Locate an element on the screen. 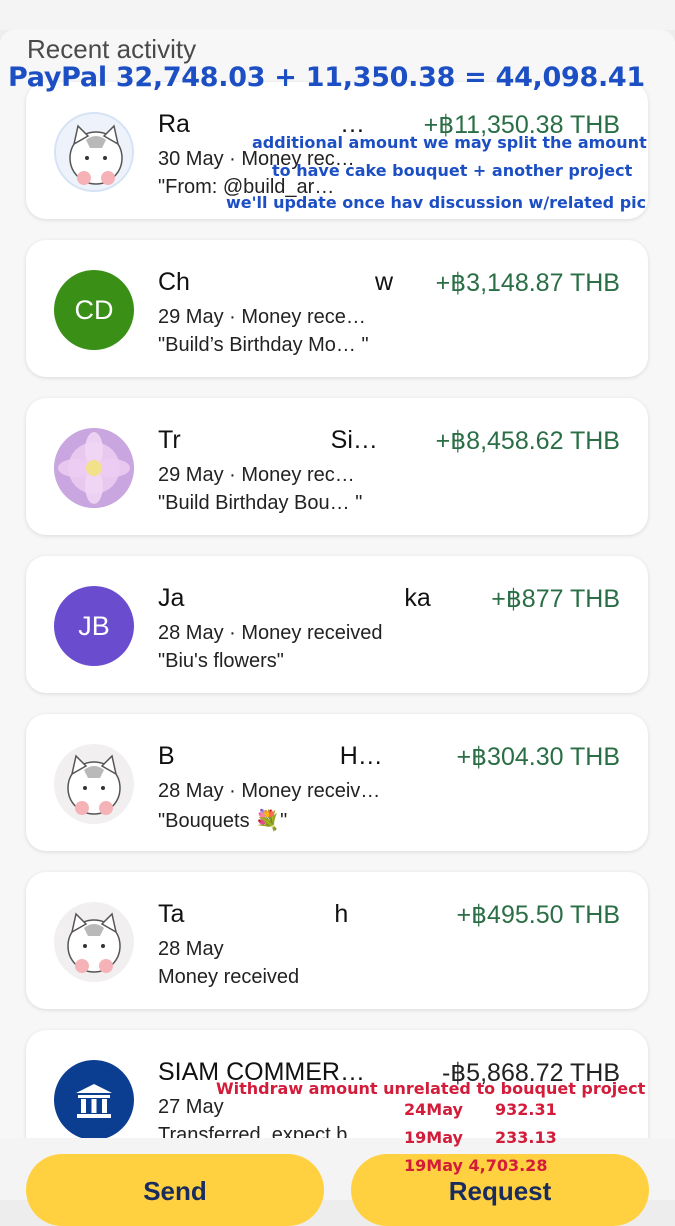 This screenshot has height=1226, width=675. amount: +฿877 THB is located at coordinates (555, 599).